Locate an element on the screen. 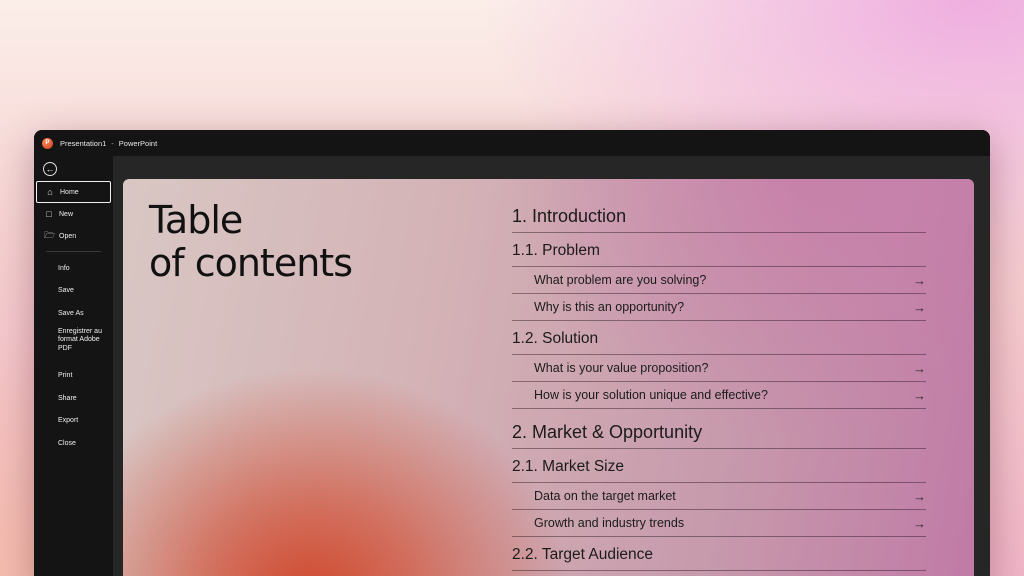 The image size is (1024, 576). slide-title-line: Table is located at coordinates (196, 220).